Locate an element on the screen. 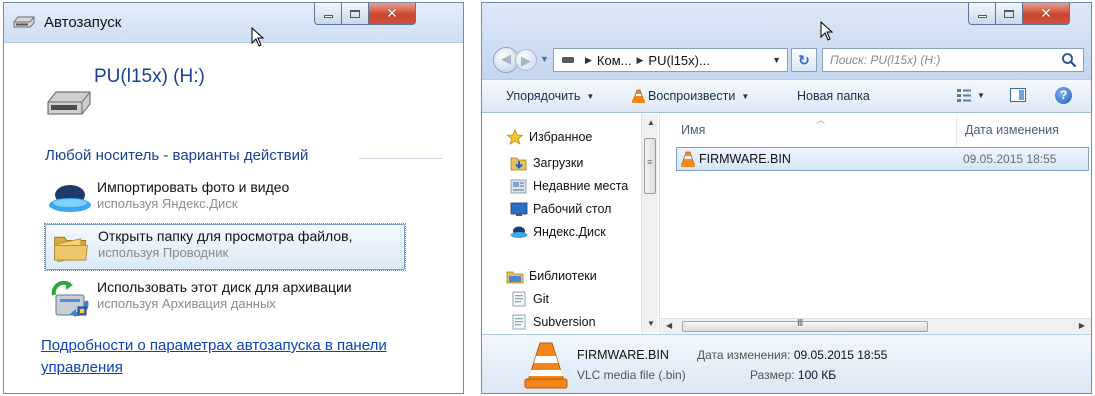  play-label: Воспроизвести is located at coordinates (692, 96).